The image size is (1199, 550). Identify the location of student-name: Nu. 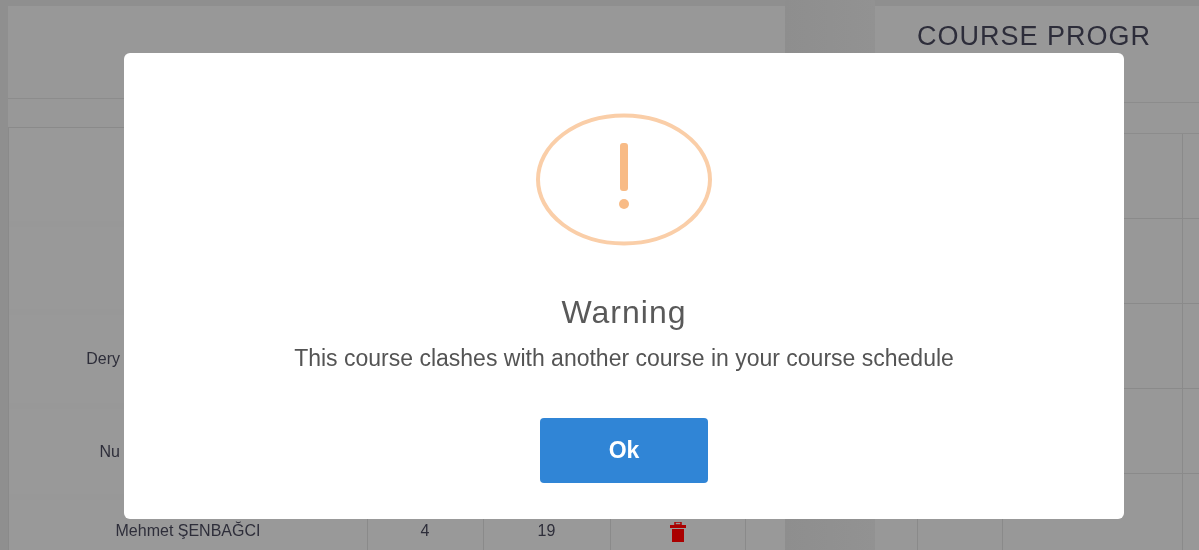
(109, 451).